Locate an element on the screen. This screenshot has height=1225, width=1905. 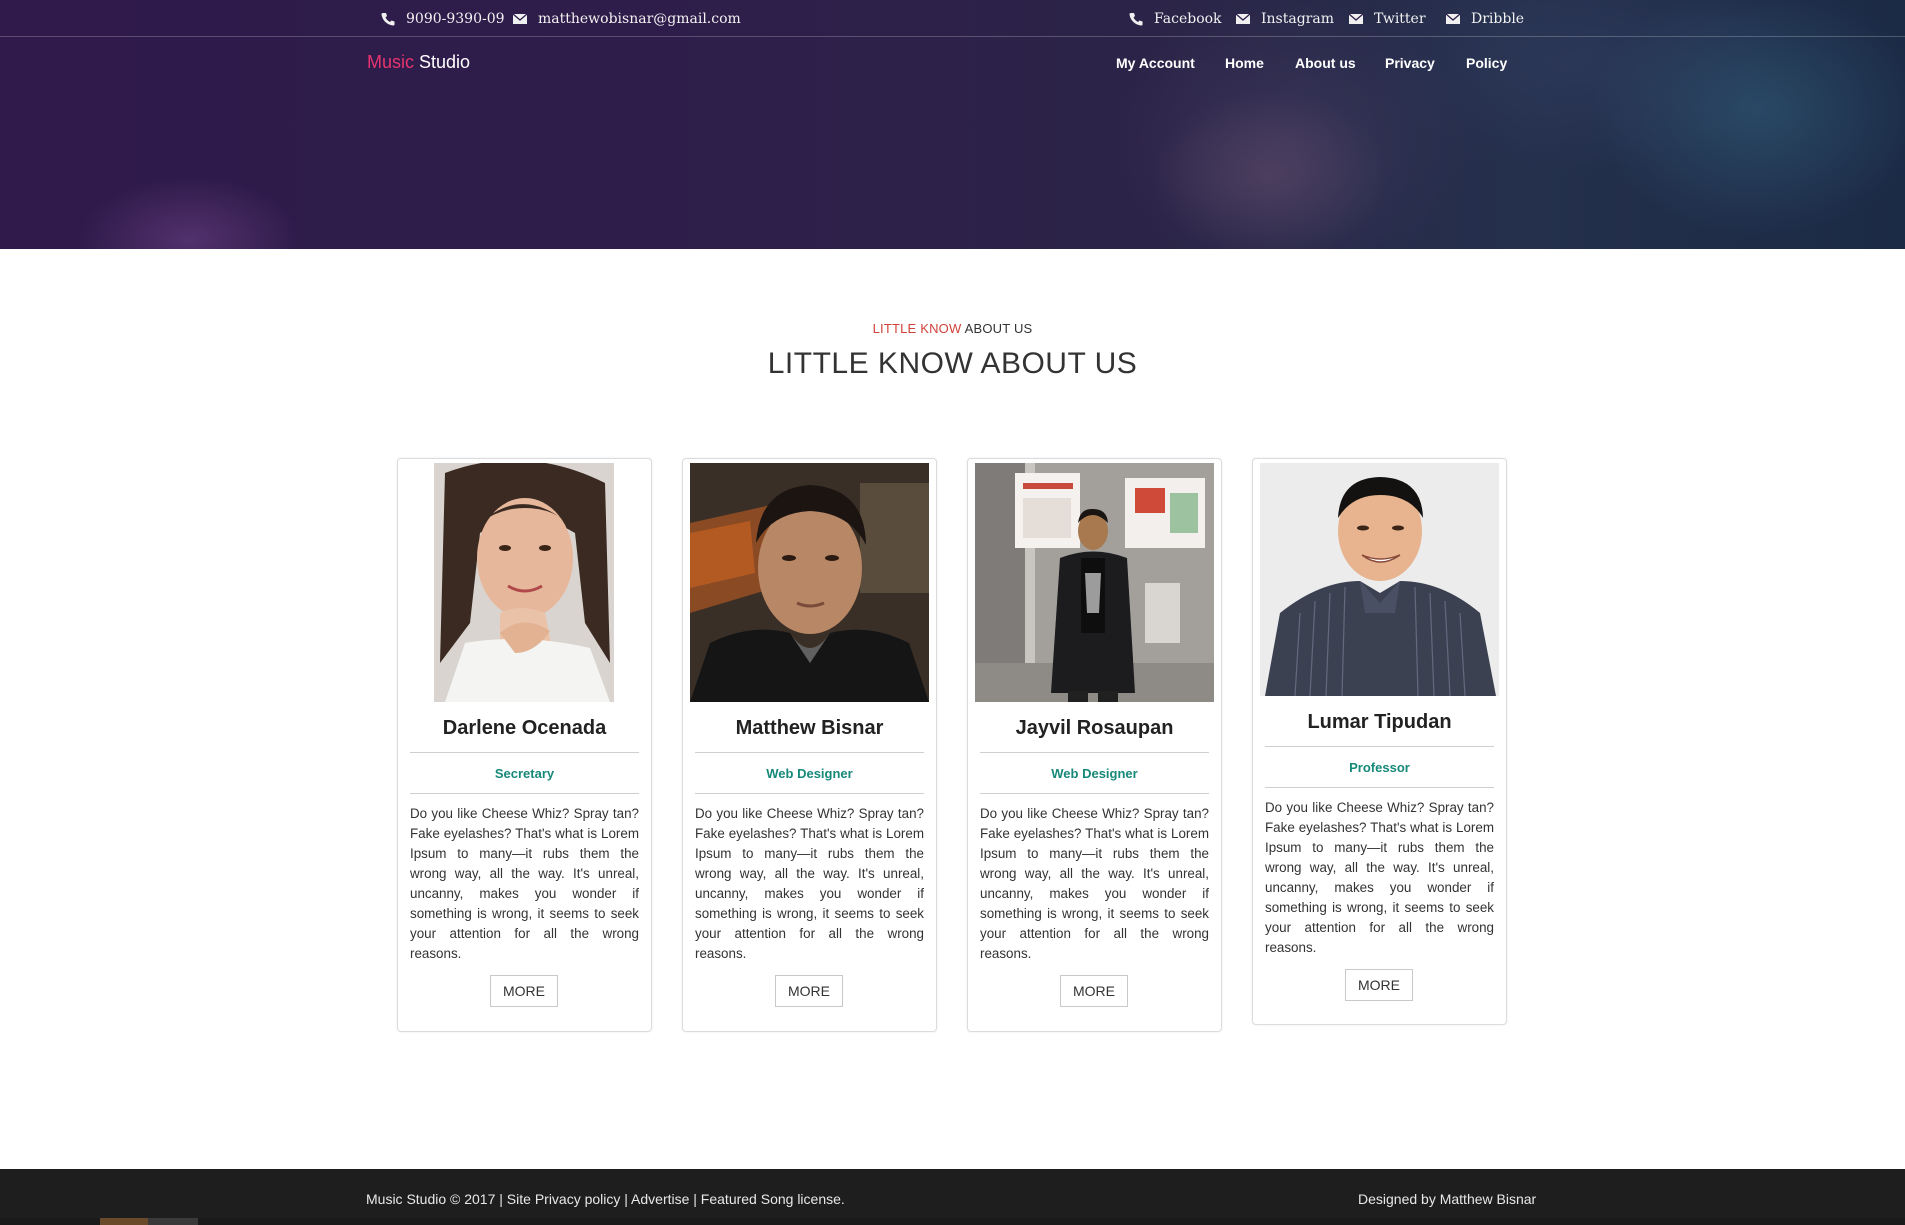
section-kicker: LITTLE KNOW ABOUT US is located at coordinates (952, 328).